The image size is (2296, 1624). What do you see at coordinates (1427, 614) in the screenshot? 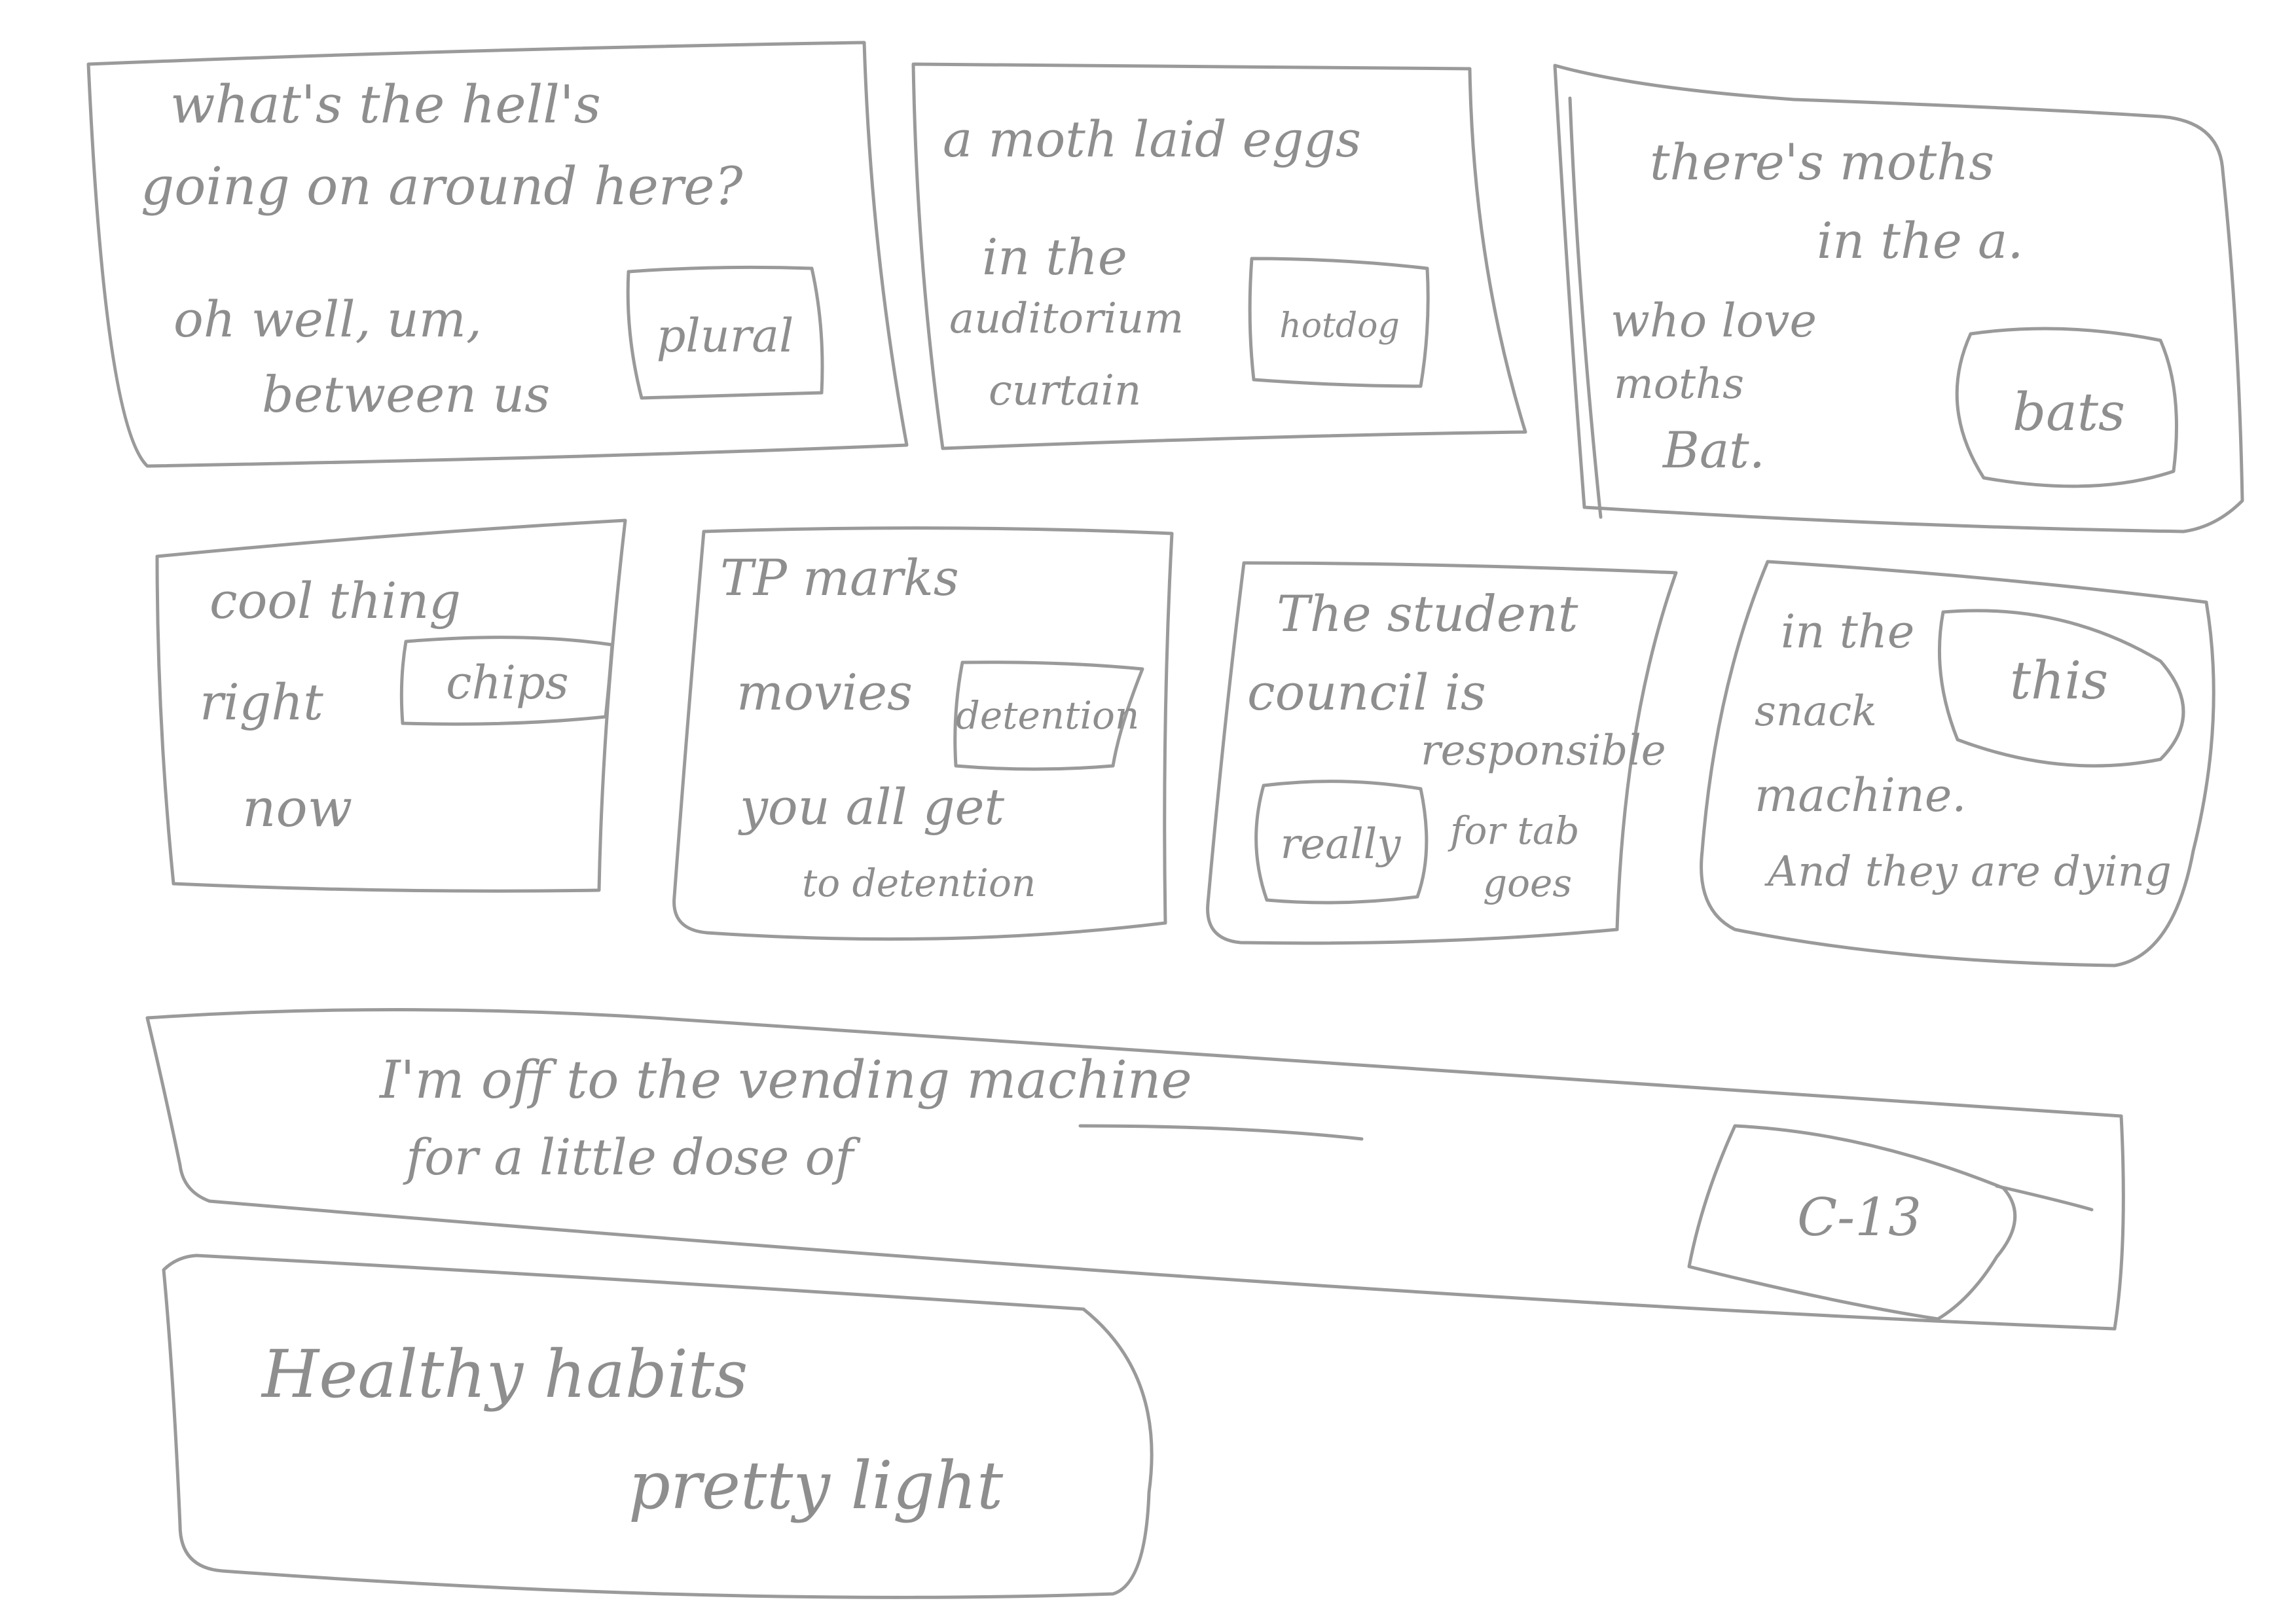
I see `panel-6-line-1: The student` at bounding box center [1427, 614].